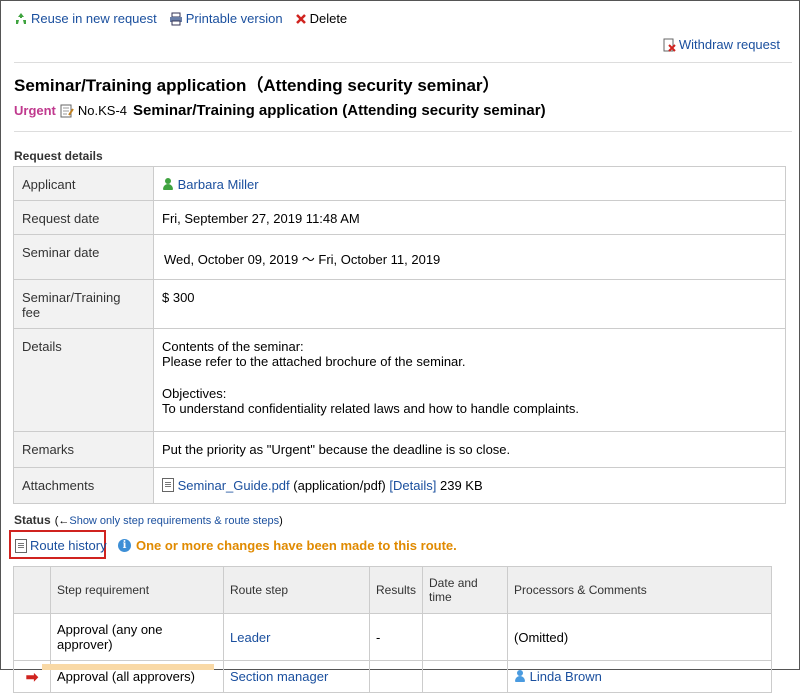 This screenshot has width=800, height=693. Describe the element at coordinates (412, 485) in the screenshot. I see `attachment-details-link: [Details]` at that location.